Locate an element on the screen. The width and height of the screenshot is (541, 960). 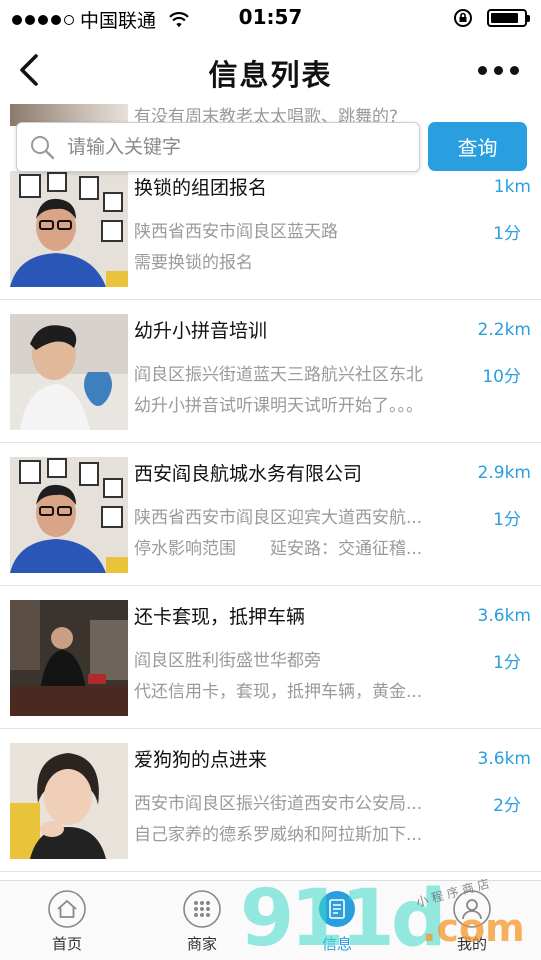
search-box is located at coordinates (218, 147).